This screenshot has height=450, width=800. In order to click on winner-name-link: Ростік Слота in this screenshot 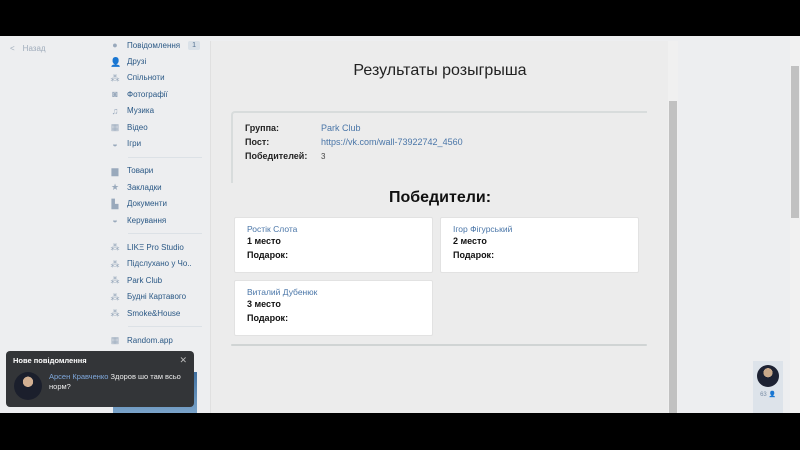, I will do `click(333, 230)`.